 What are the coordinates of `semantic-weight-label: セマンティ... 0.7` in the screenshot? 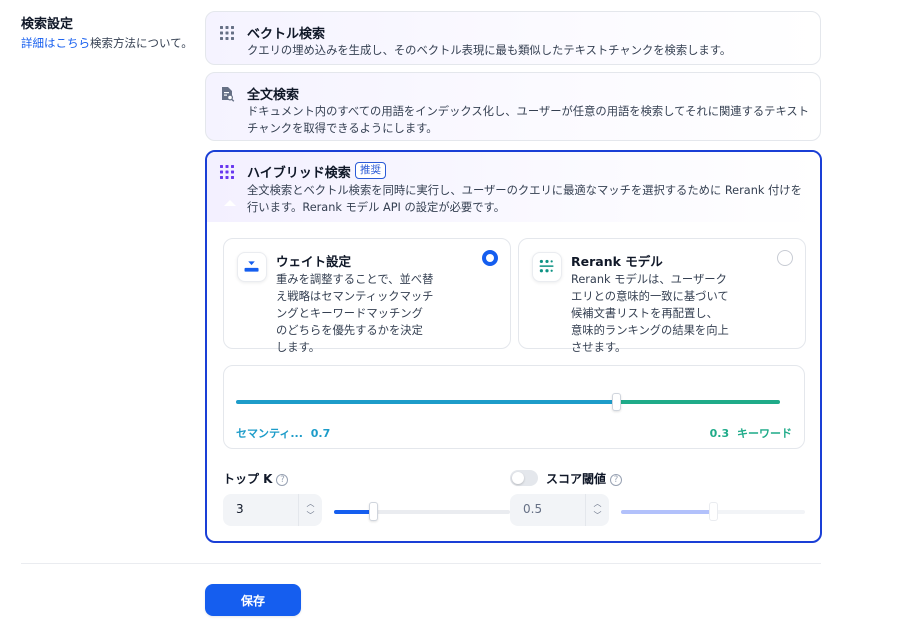 It's located at (283, 433).